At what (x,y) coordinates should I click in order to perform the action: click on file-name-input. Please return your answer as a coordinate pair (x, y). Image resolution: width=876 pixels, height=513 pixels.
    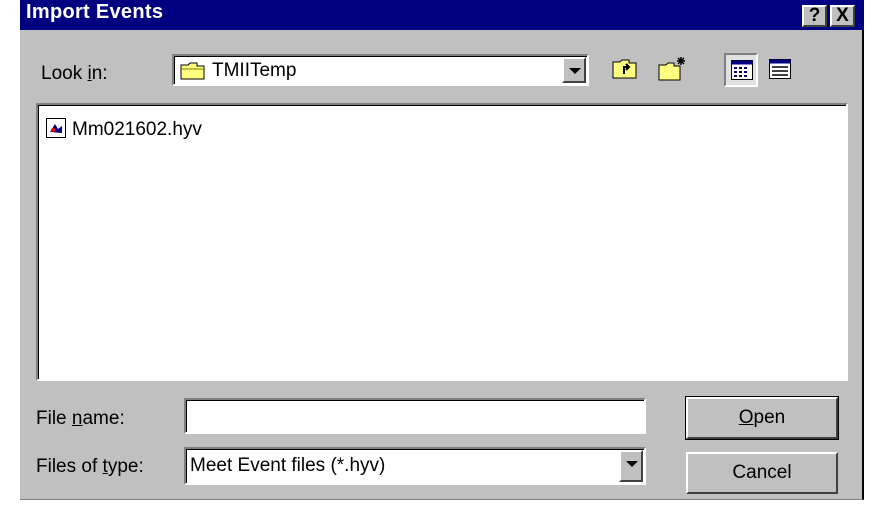
    Looking at the image, I should click on (415, 416).